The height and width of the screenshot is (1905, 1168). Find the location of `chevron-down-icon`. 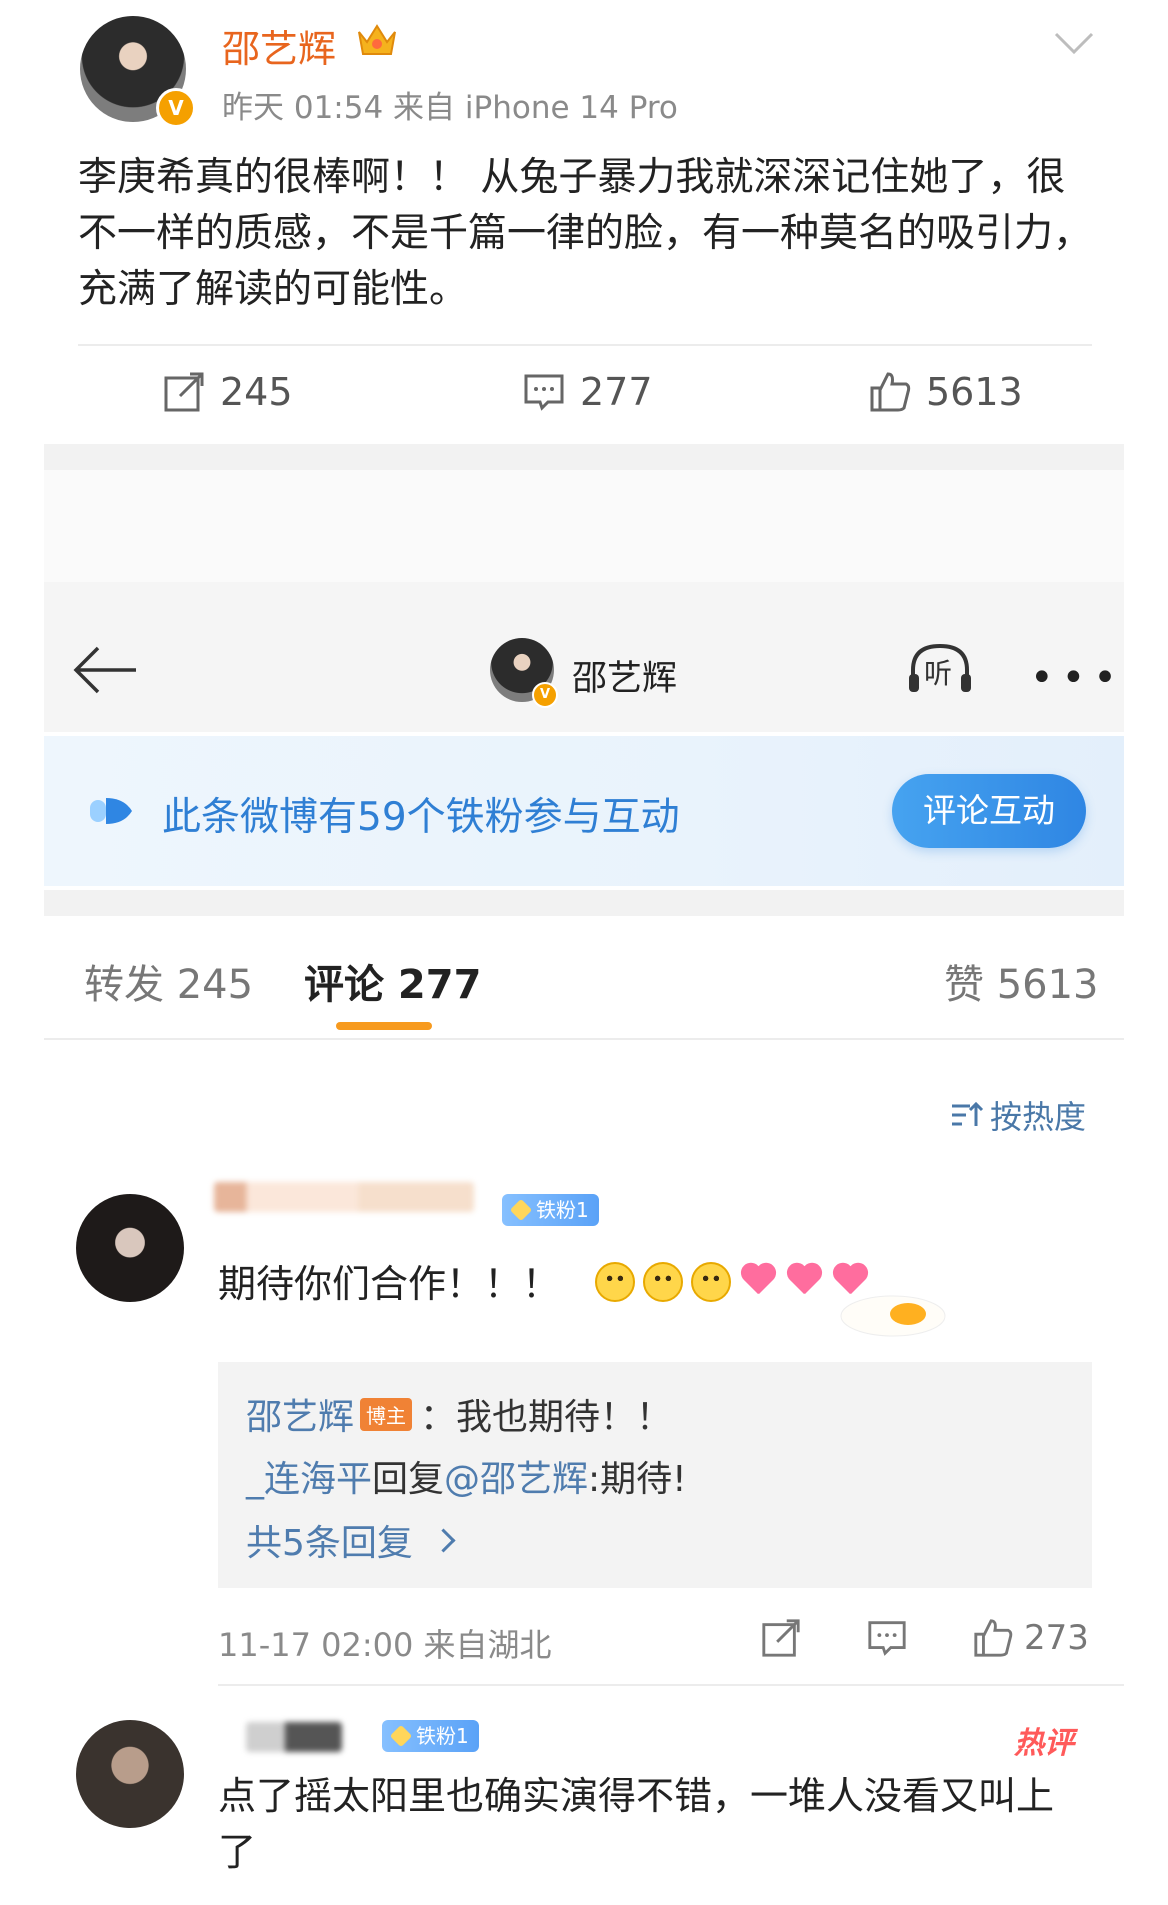

chevron-down-icon is located at coordinates (1074, 43).